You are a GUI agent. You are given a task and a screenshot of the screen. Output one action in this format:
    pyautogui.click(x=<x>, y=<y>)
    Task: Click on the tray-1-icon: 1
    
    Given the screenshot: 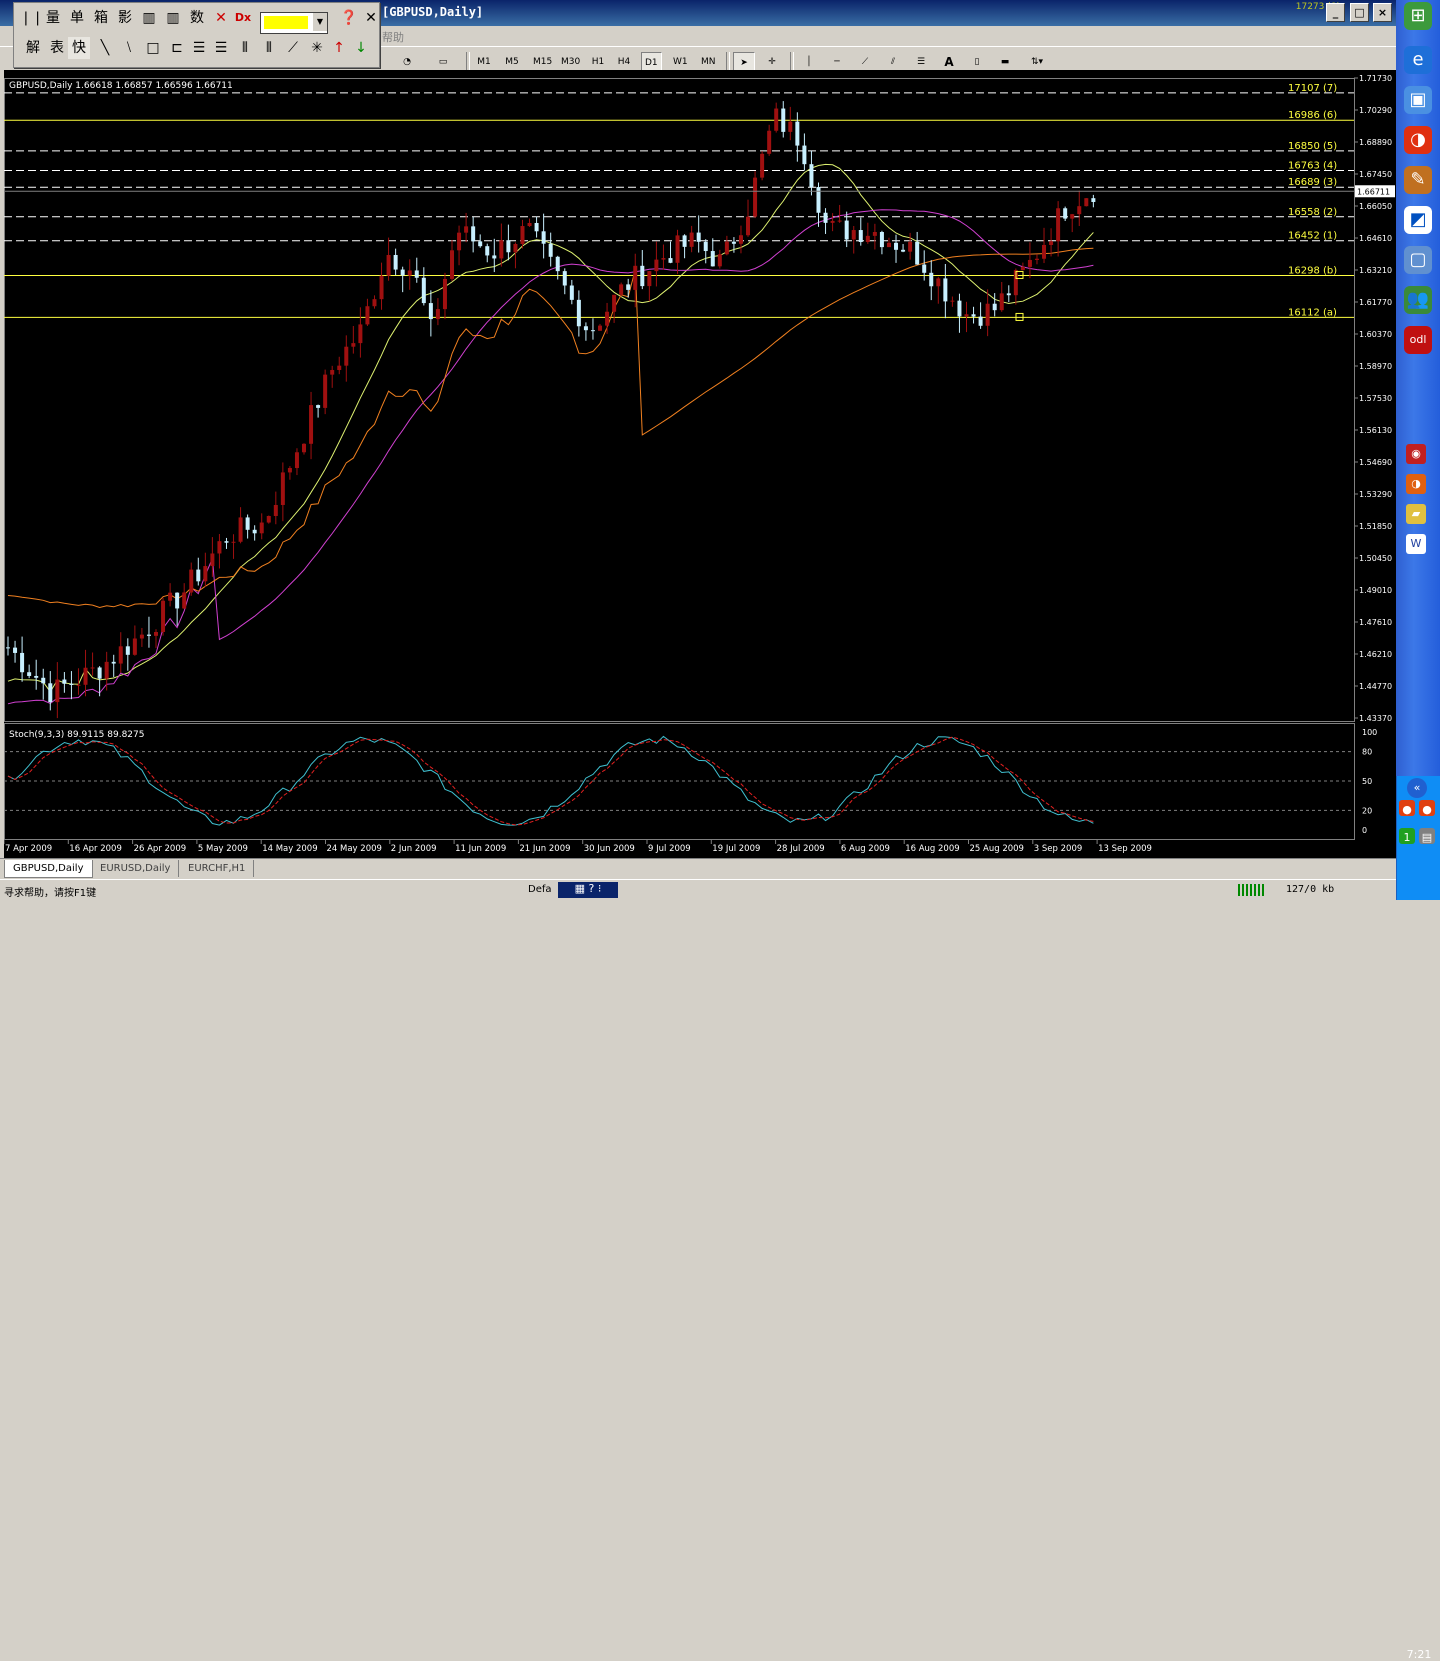 What is the action you would take?
    pyautogui.click(x=1407, y=836)
    